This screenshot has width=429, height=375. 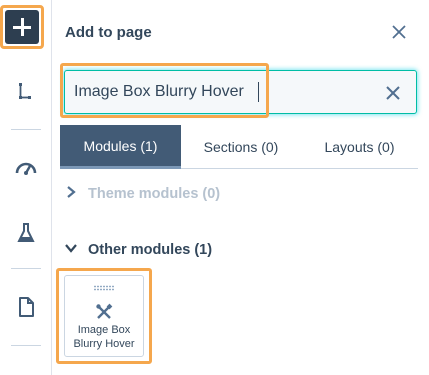 I want to click on module-card-highlight, so click(x=104, y=316).